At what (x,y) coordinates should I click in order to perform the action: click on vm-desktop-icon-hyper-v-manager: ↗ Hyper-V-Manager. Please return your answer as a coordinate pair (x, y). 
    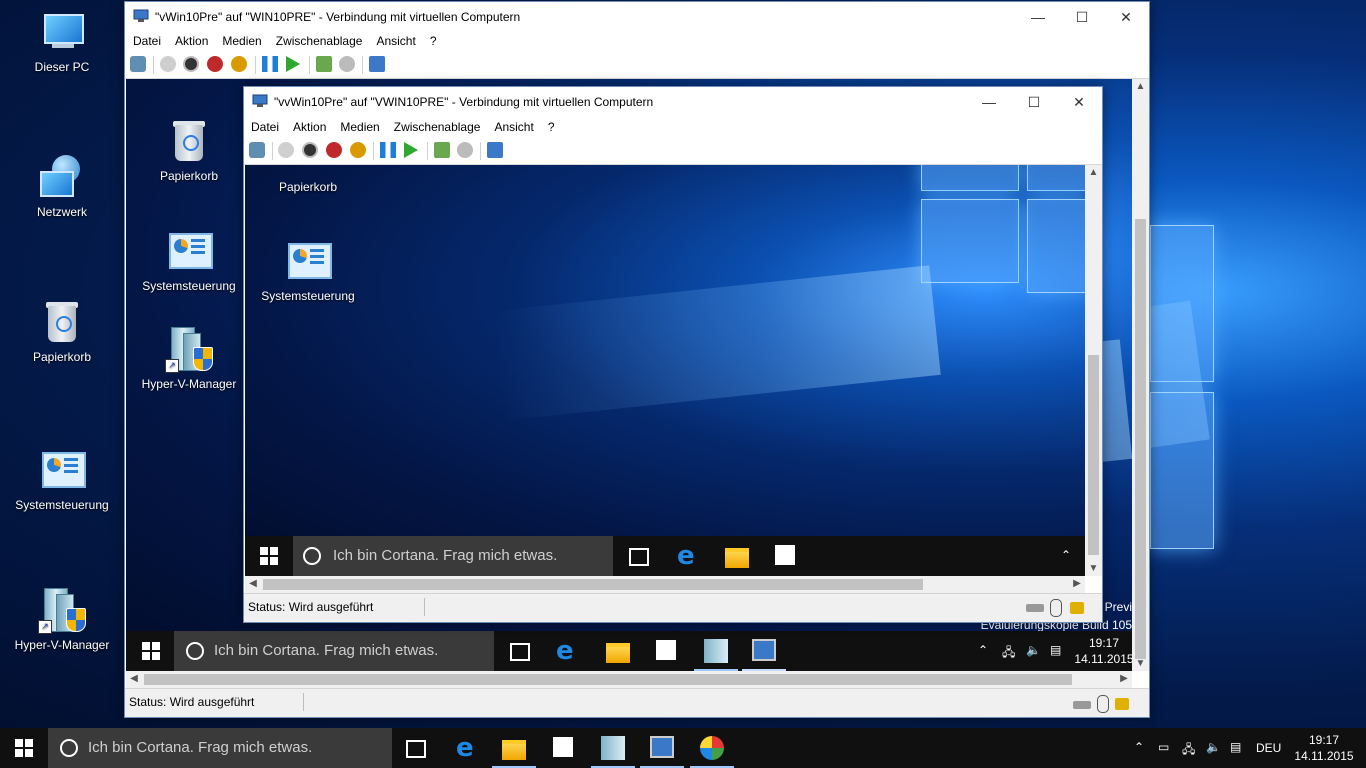
    Looking at the image, I should click on (189, 359).